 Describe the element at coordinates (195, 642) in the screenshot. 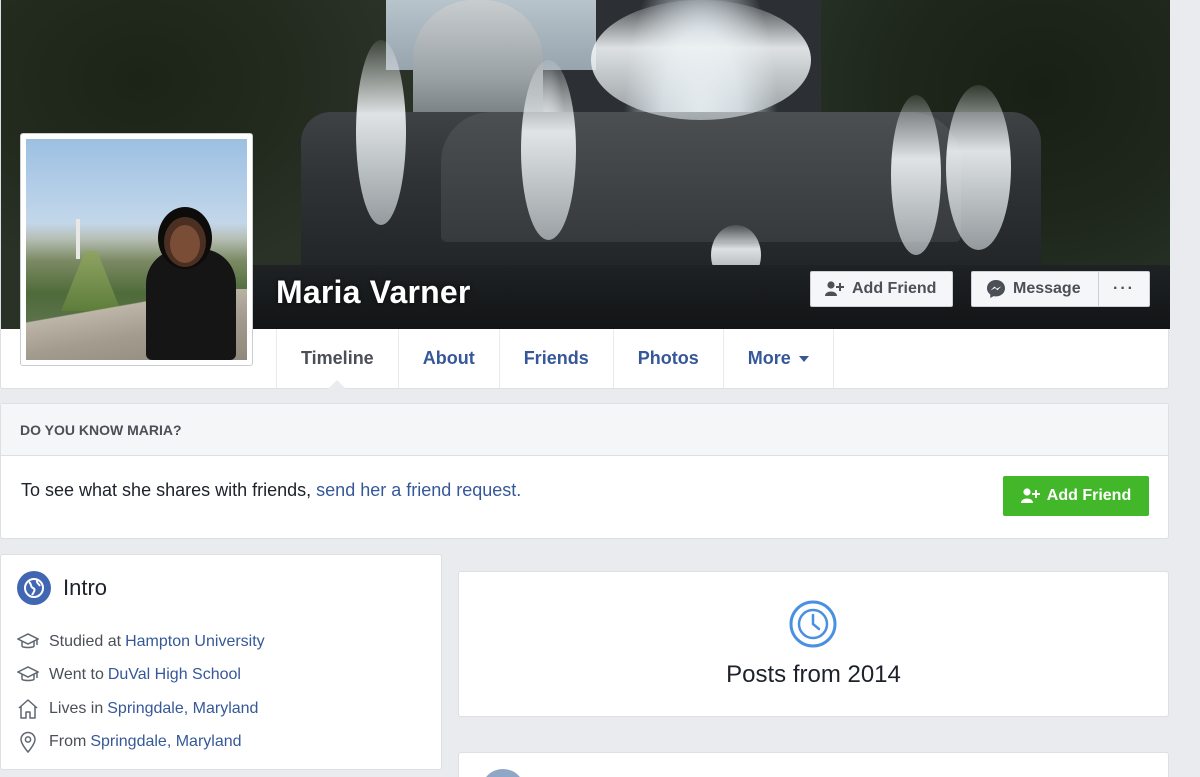

I see `hampton-university-link: Hampton University` at that location.